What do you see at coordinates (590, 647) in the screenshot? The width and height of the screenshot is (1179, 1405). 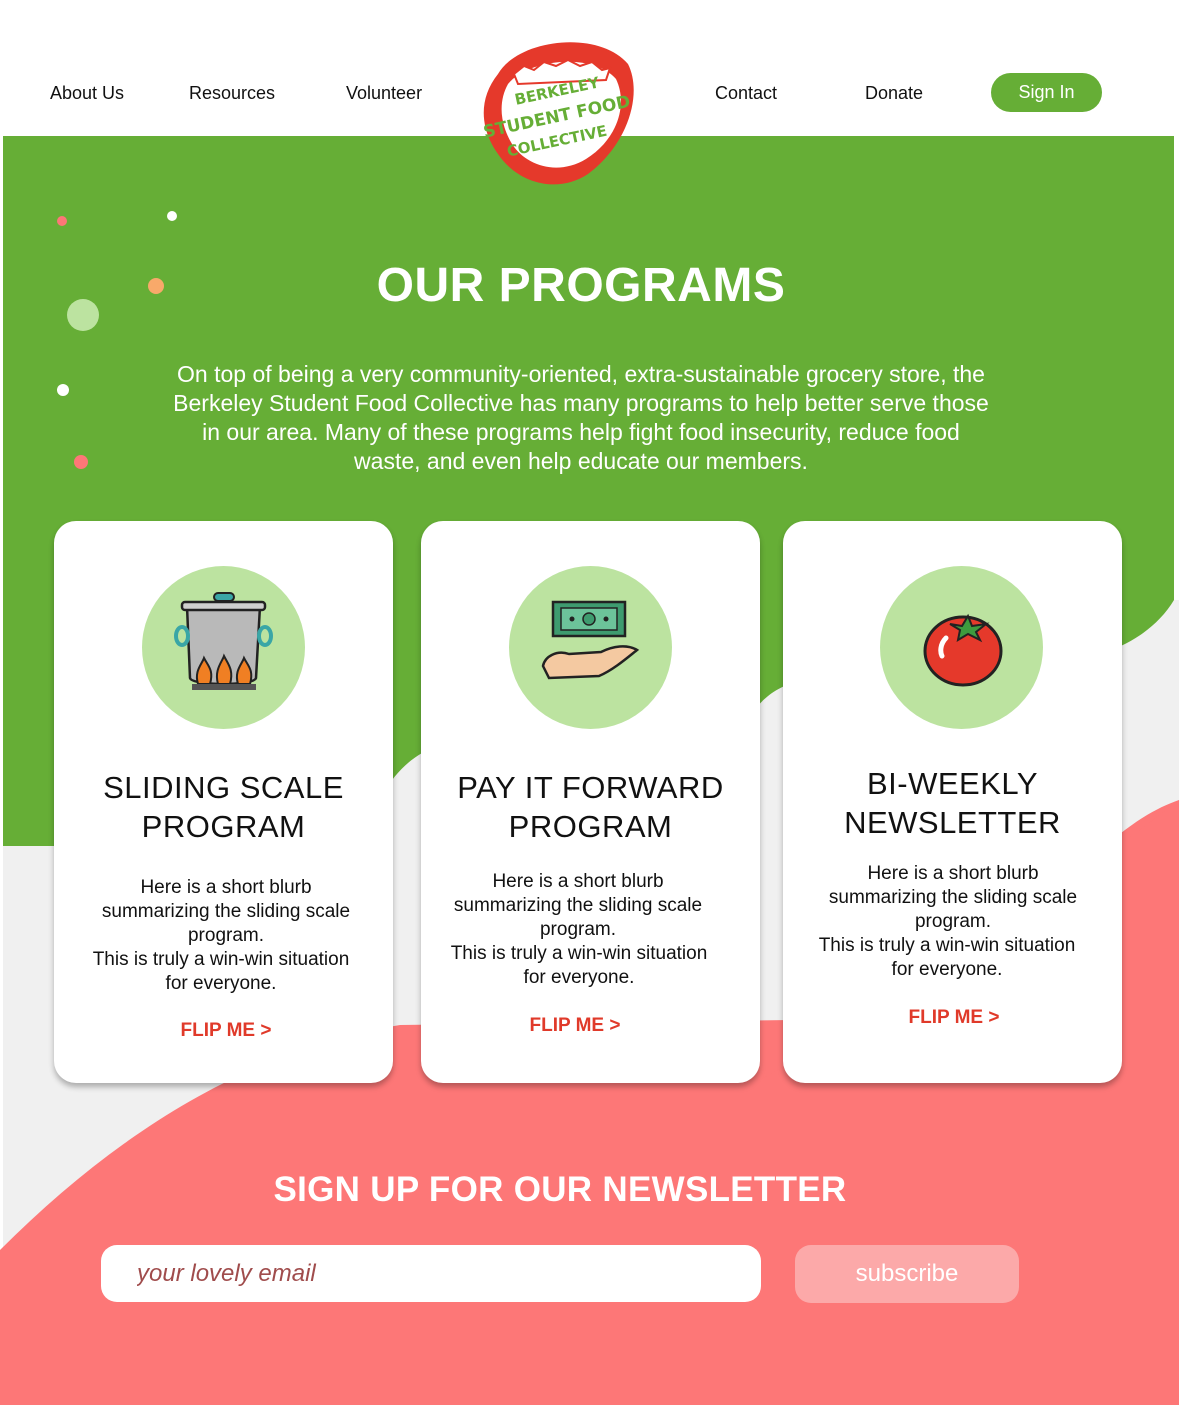 I see `hand-money-icon` at bounding box center [590, 647].